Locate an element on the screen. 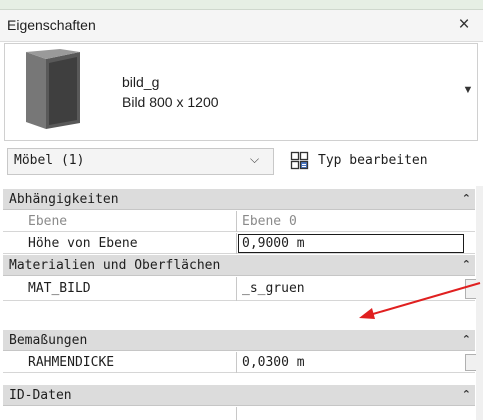  property-label: MAT_BILD is located at coordinates (59, 288).